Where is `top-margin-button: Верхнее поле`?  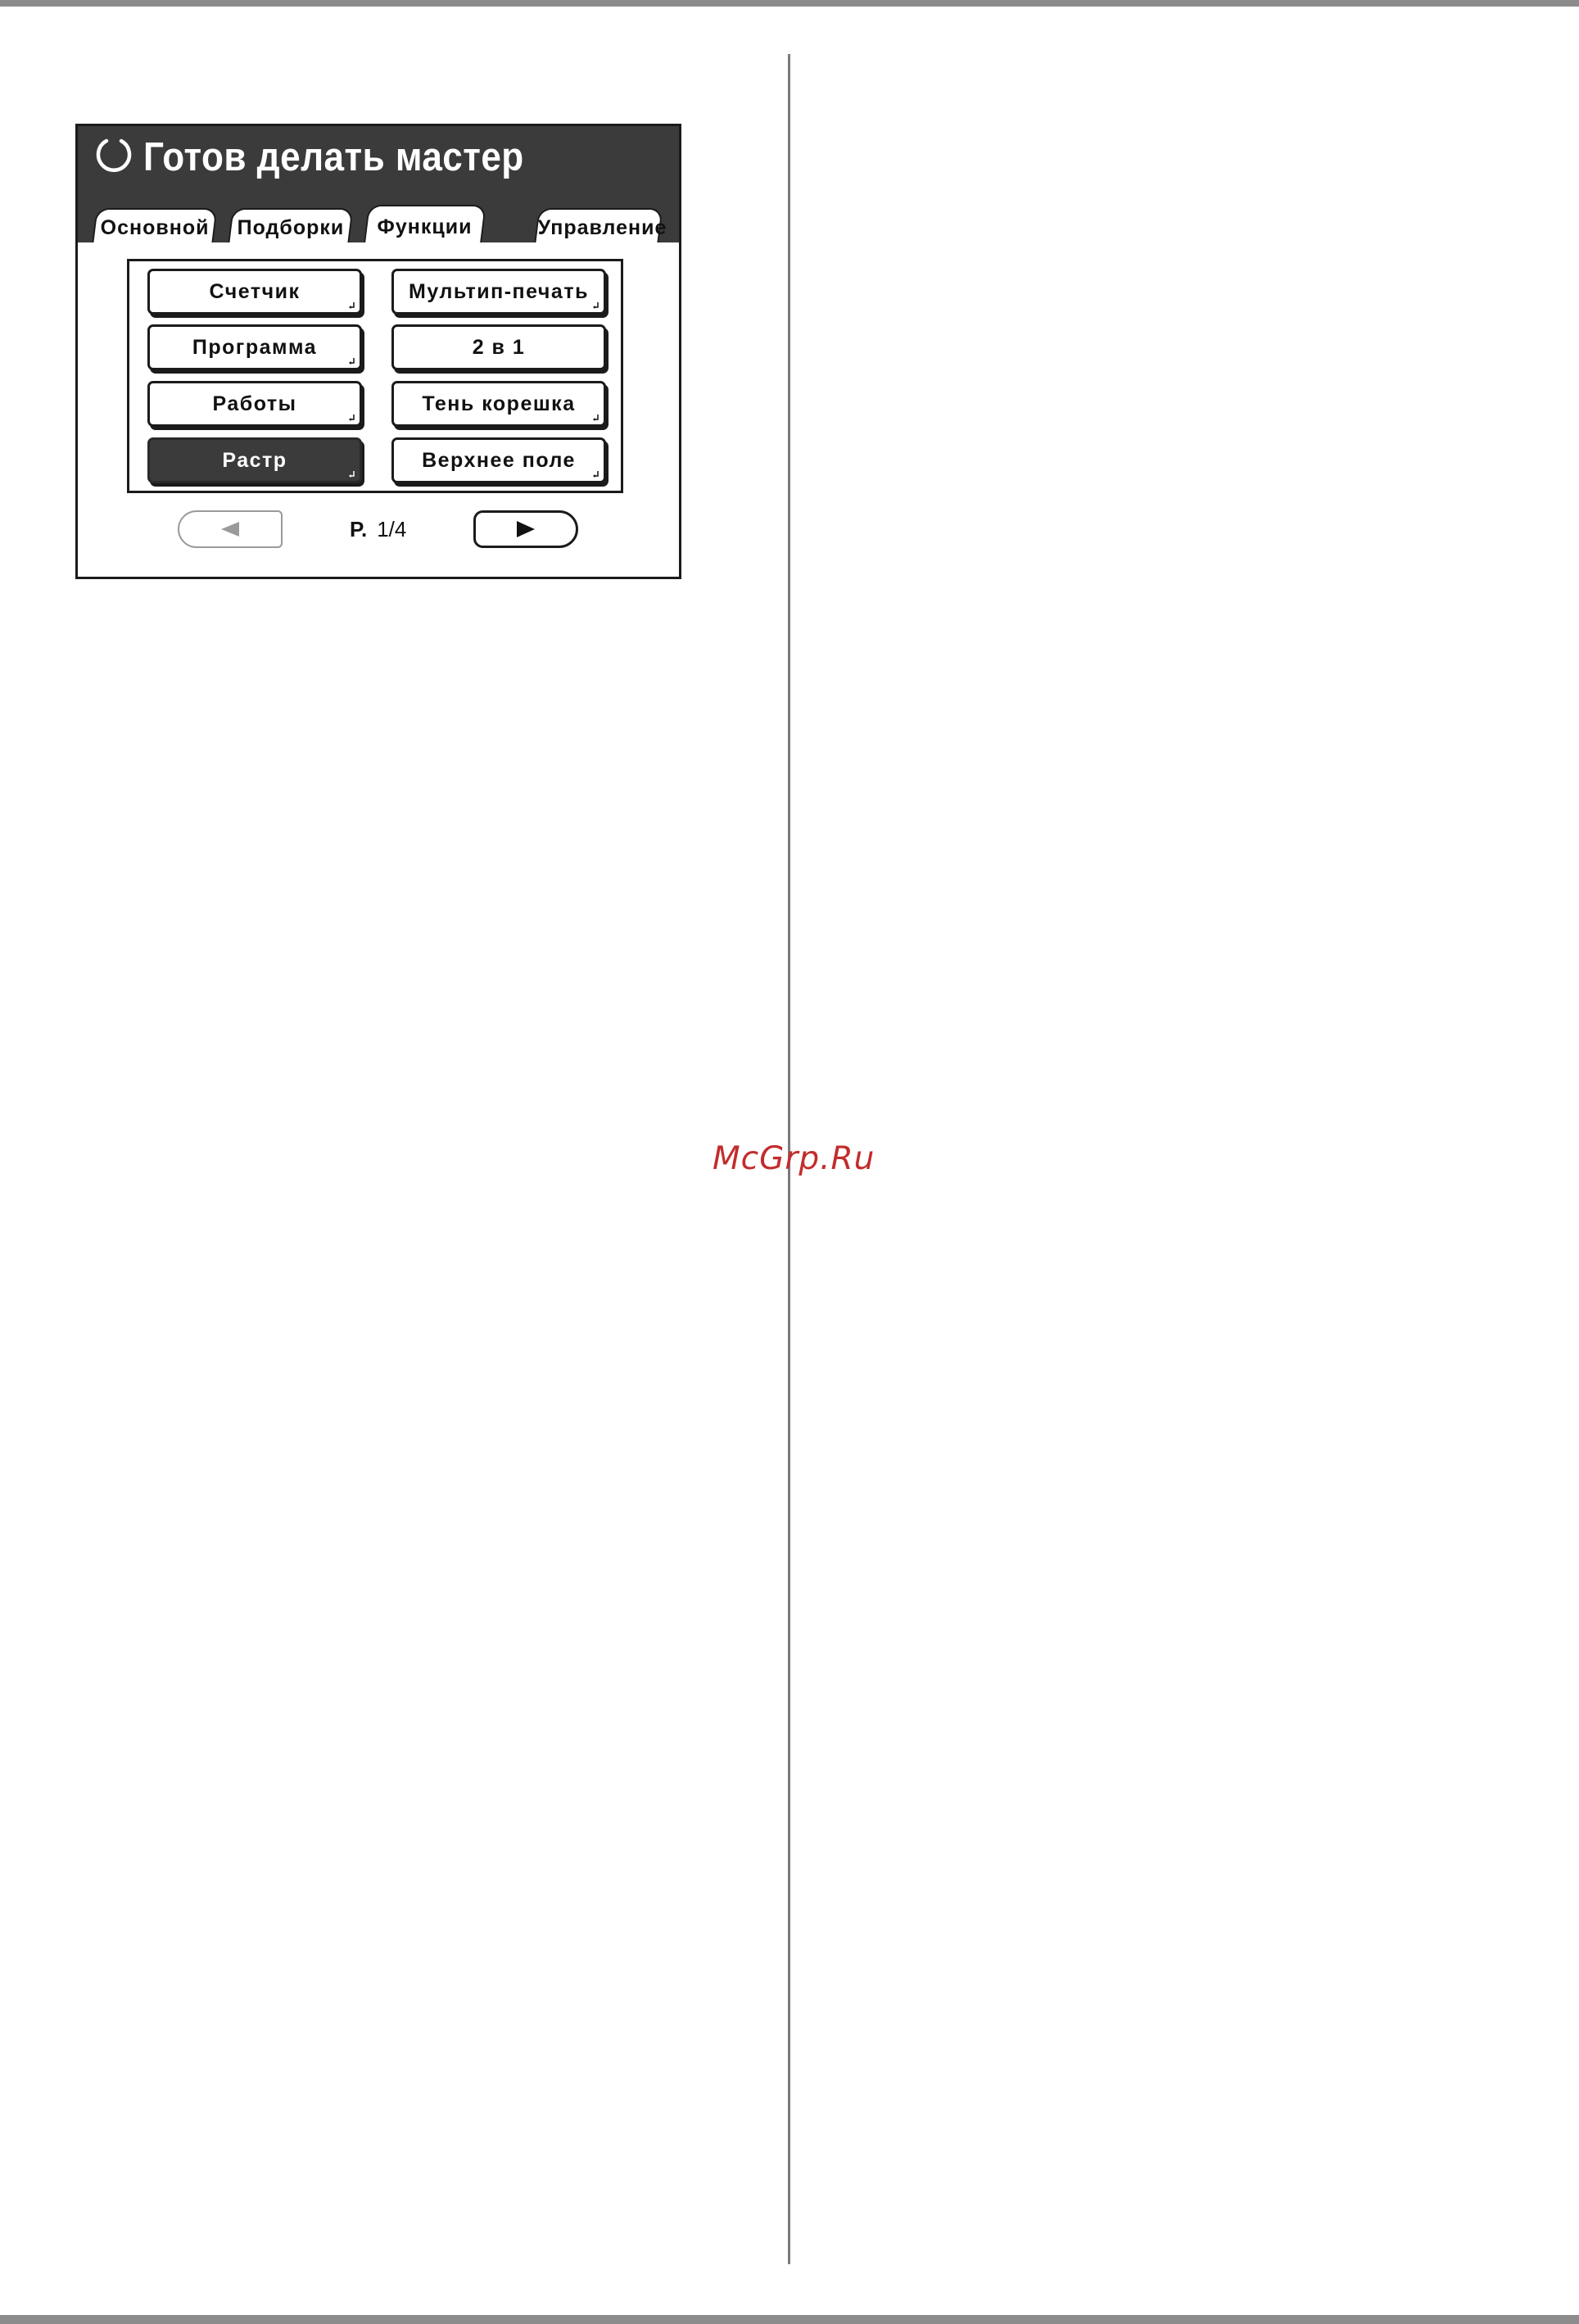 top-margin-button: Верхнее поле is located at coordinates (498, 460).